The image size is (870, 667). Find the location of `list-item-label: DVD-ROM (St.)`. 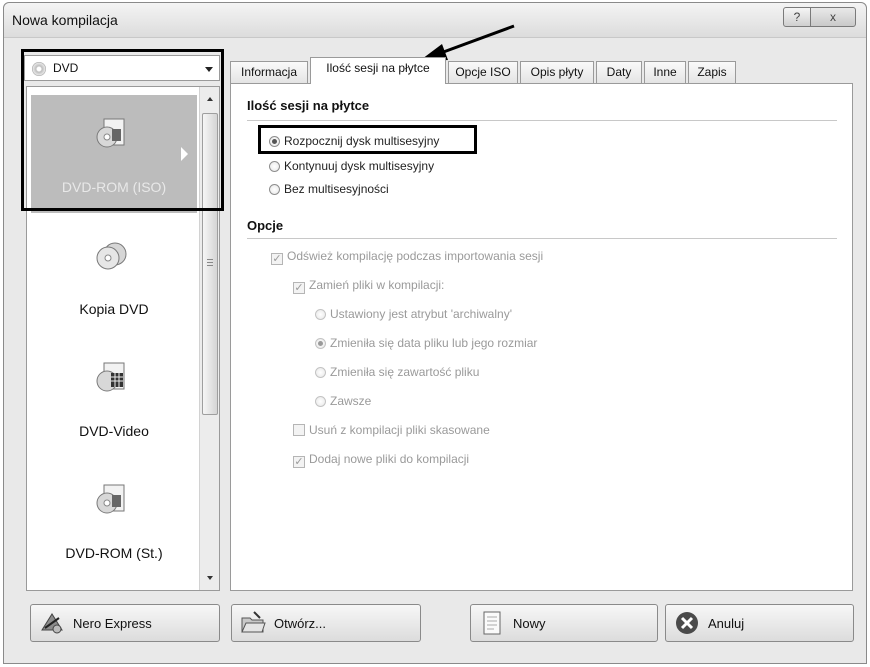

list-item-label: DVD-ROM (St.) is located at coordinates (114, 553).